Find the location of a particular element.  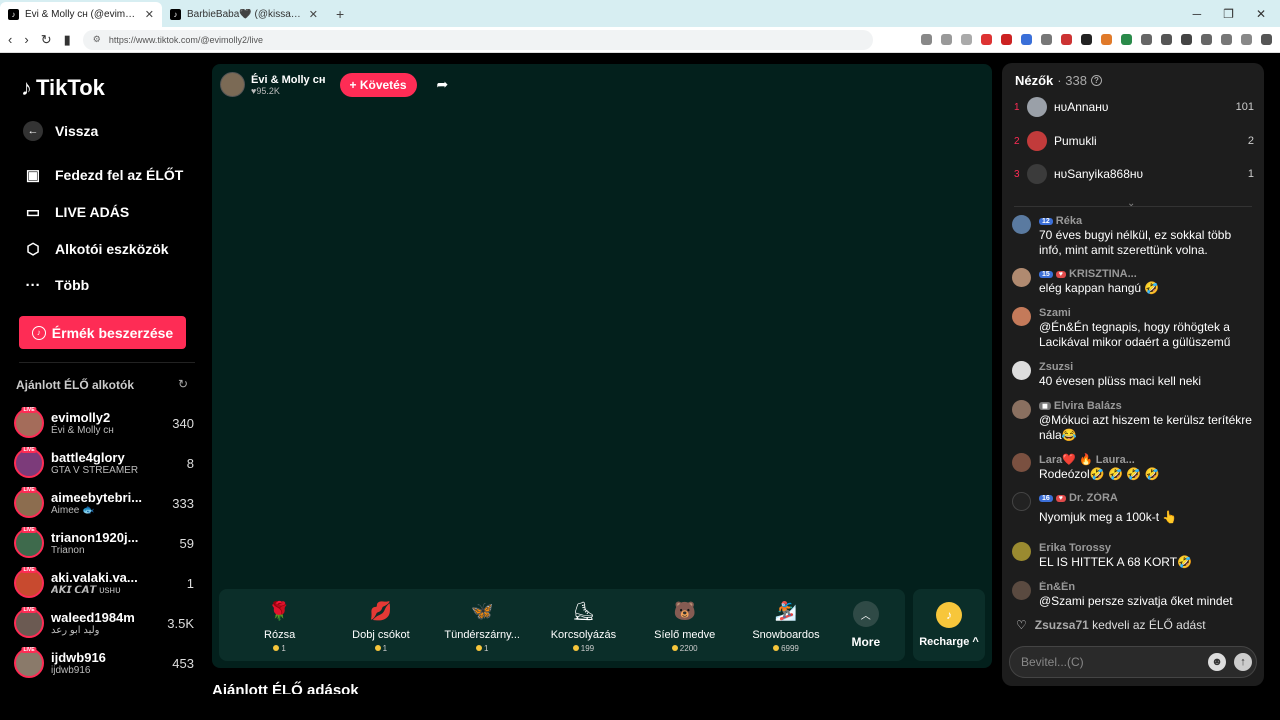

avatar: LIVE is located at coordinates (29, 542).